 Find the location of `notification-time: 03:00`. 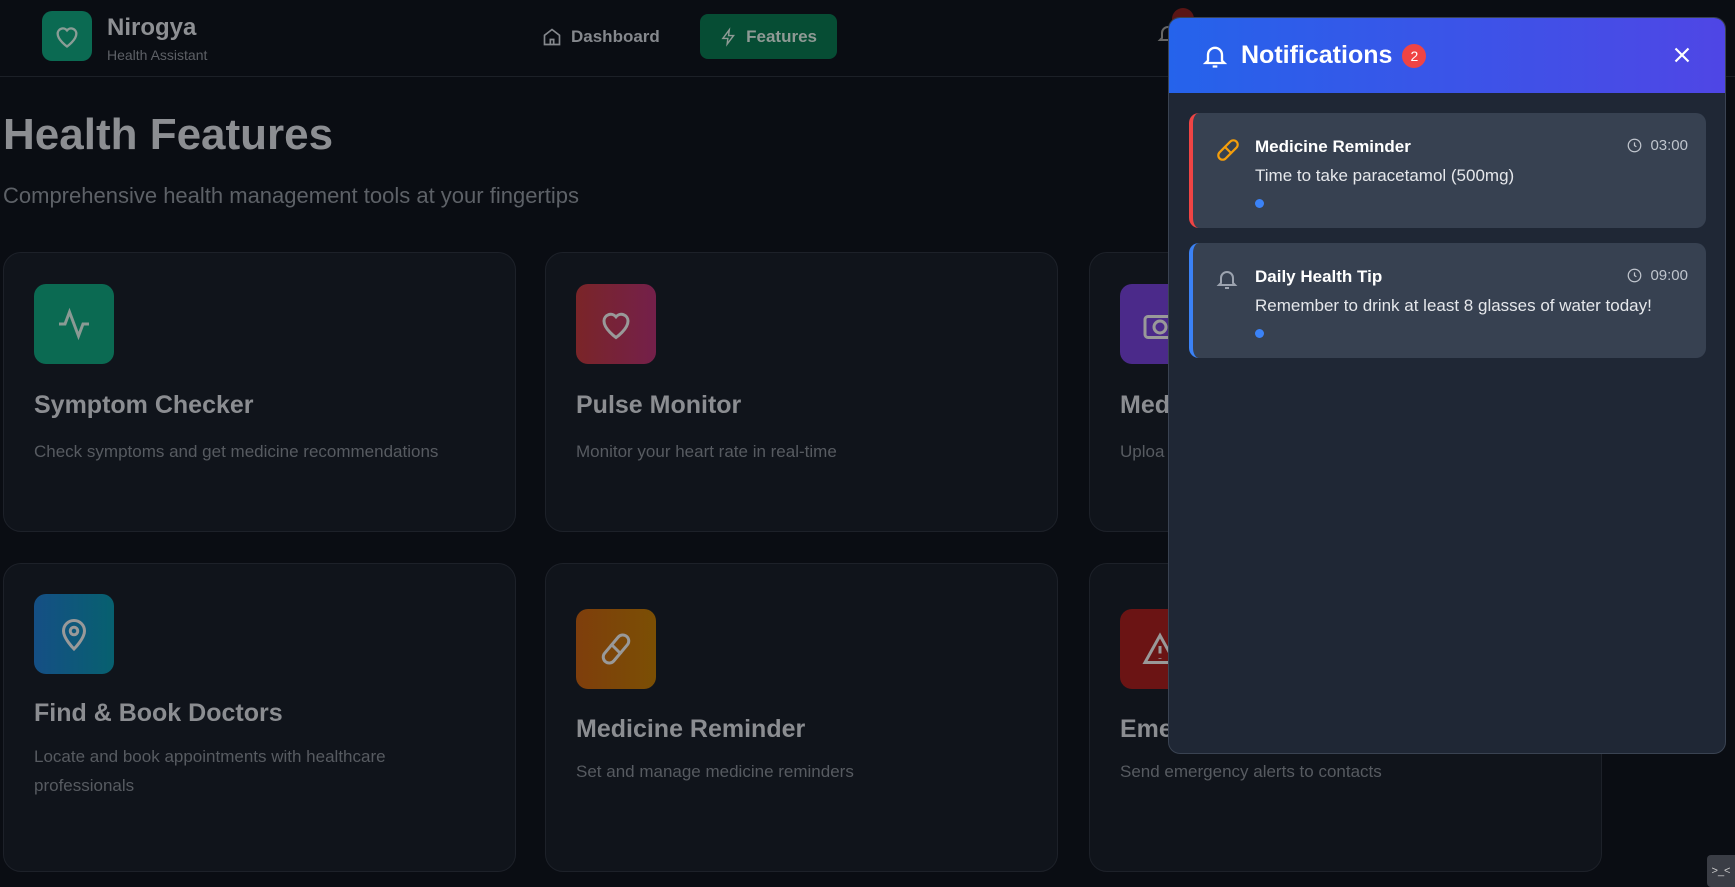

notification-time: 03:00 is located at coordinates (1657, 145).